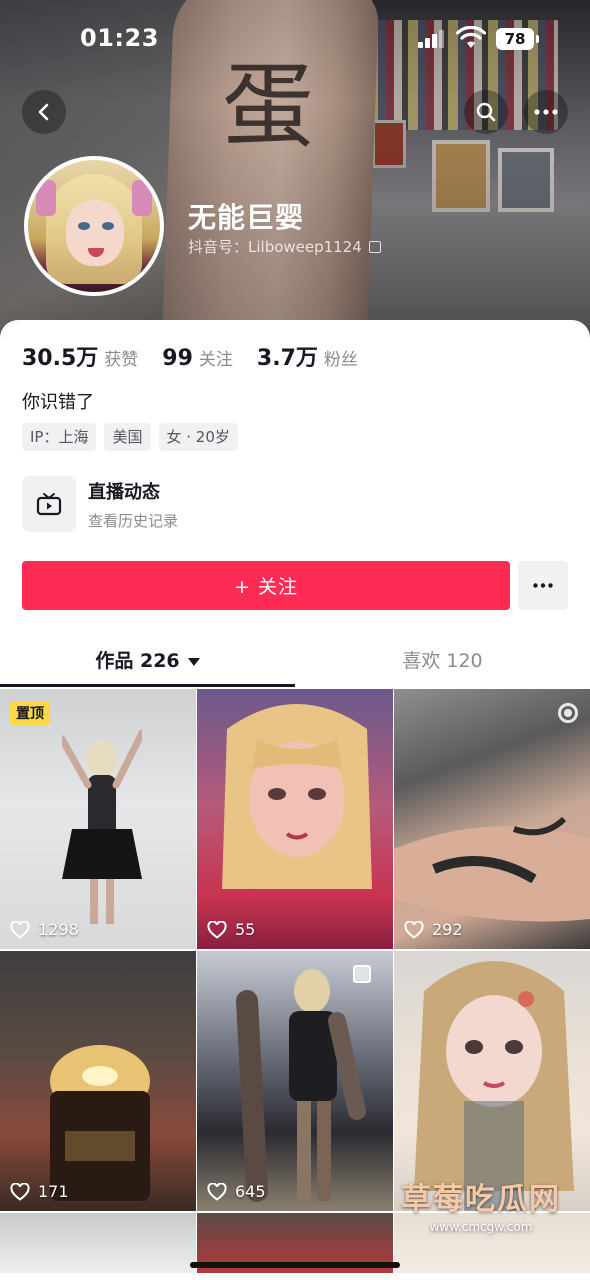 This screenshot has width=590, height=1280. Describe the element at coordinates (215, 360) in the screenshot. I see `stat-label: 关注` at that location.